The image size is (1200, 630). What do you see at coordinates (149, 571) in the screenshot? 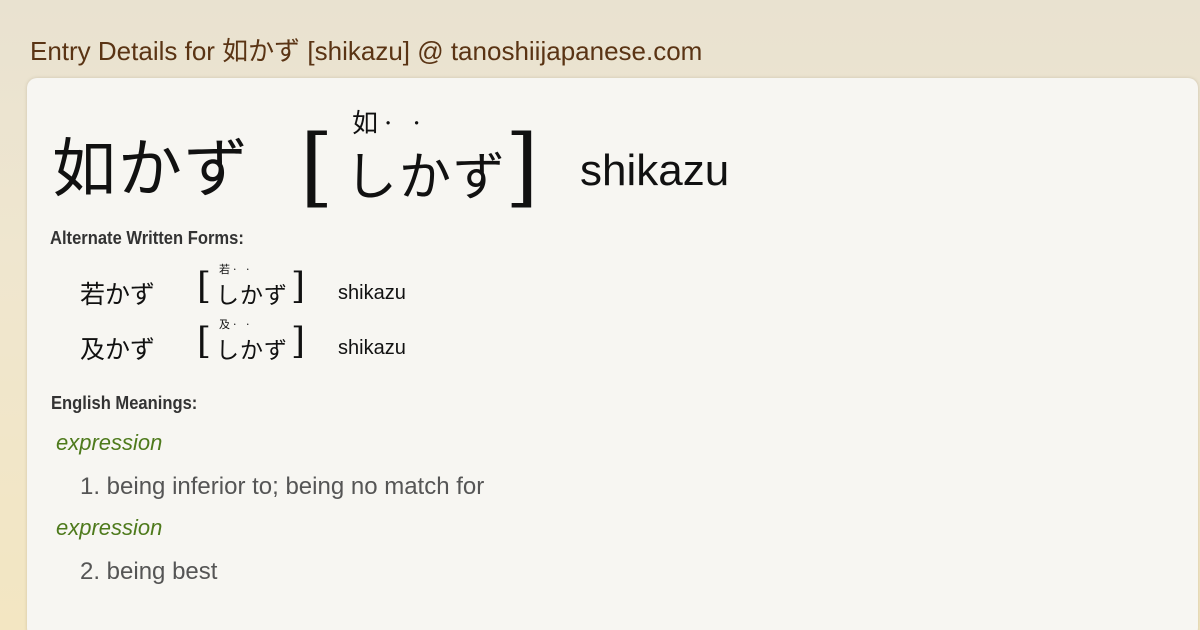
I see `meaning-gloss: 2. being best` at bounding box center [149, 571].